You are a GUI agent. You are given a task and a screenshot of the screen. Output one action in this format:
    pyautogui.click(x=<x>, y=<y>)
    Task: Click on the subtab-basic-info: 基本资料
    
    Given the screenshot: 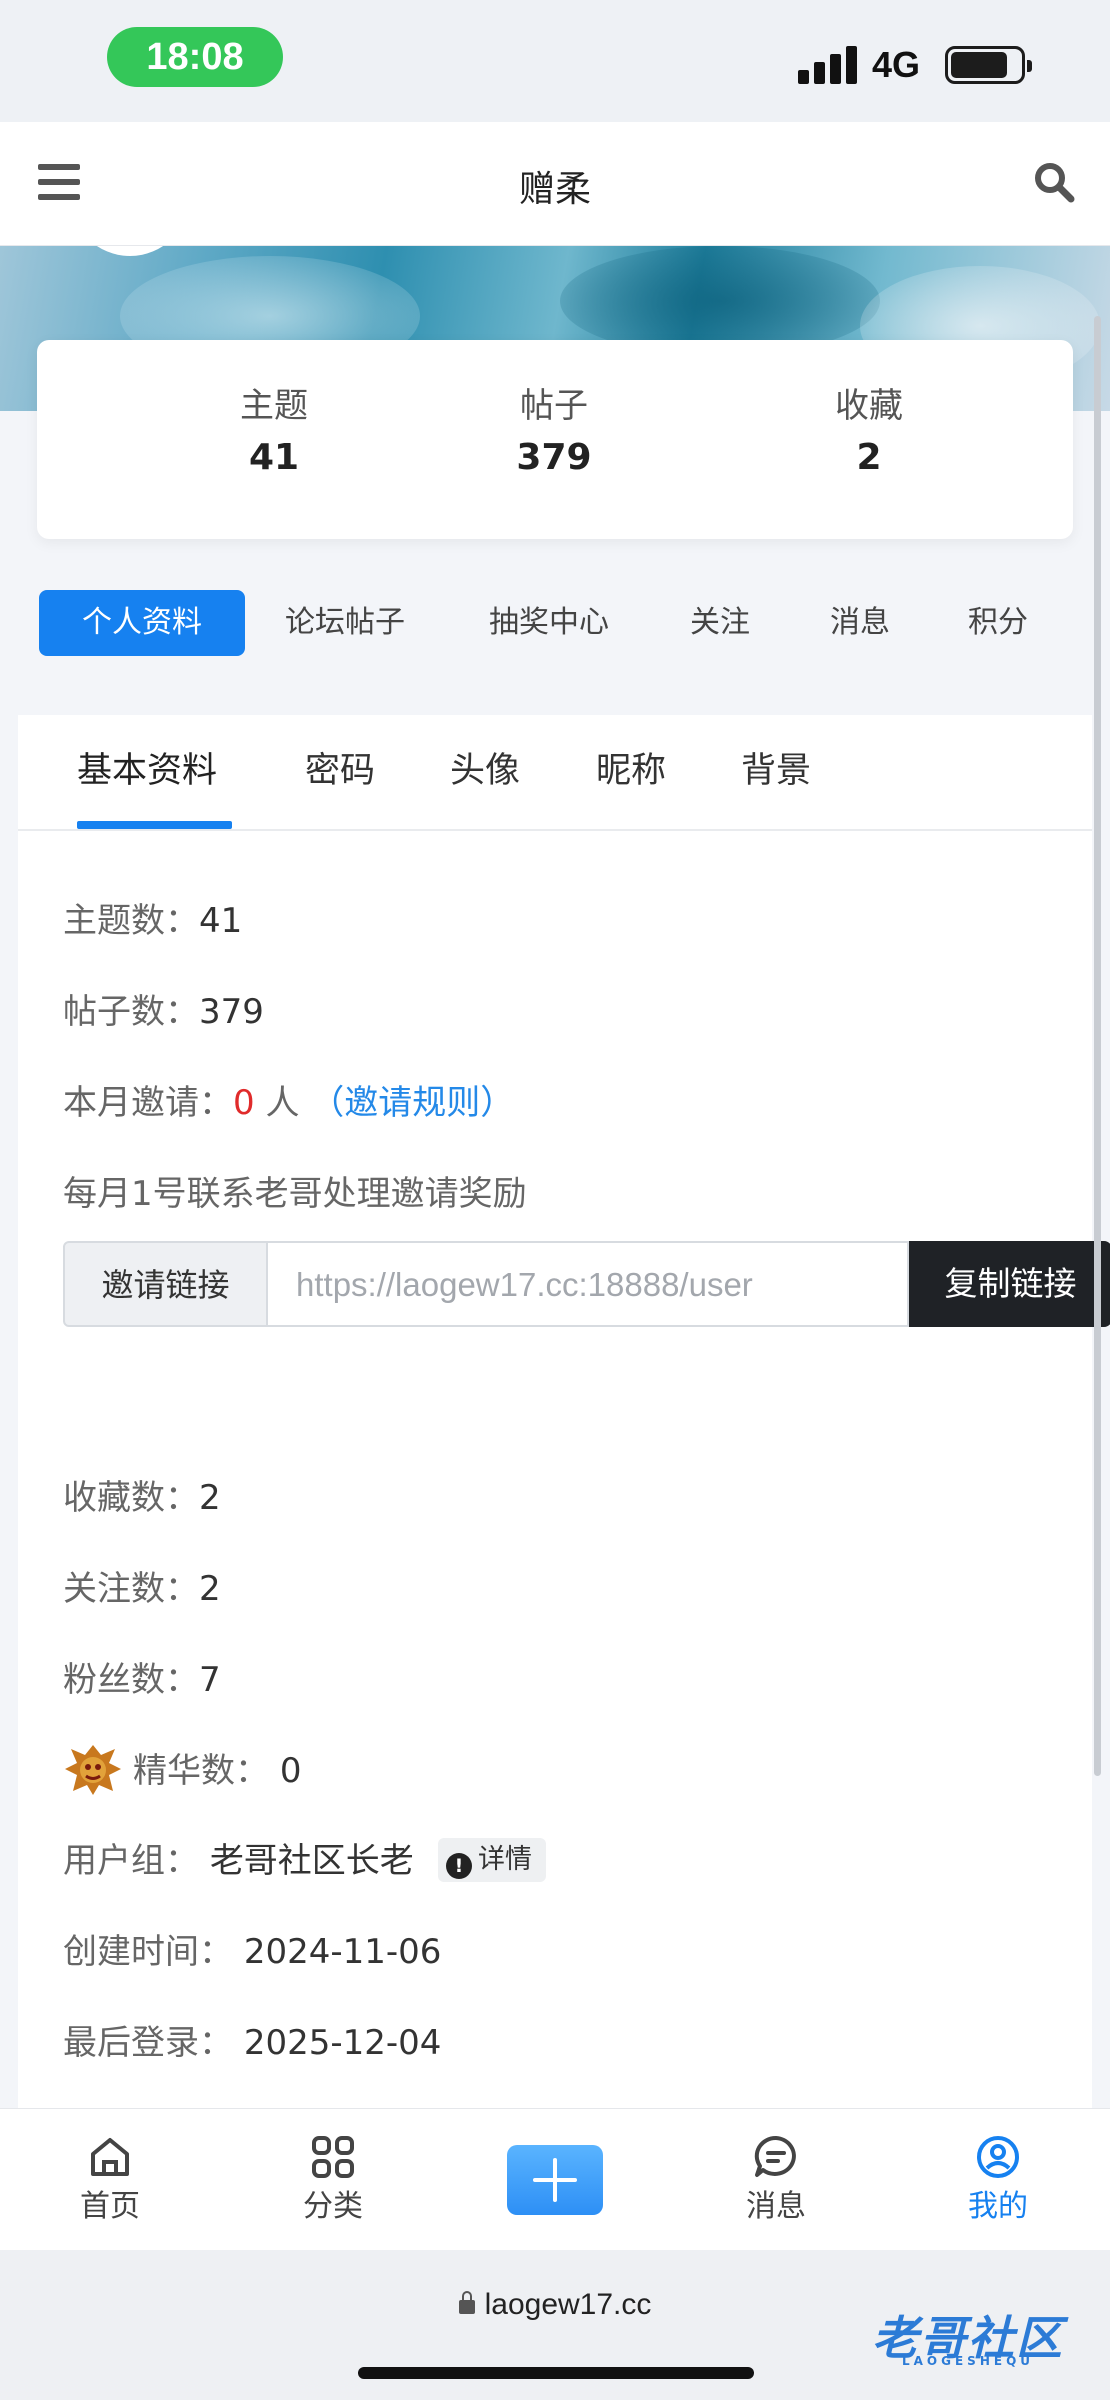 What is the action you would take?
    pyautogui.click(x=147, y=771)
    